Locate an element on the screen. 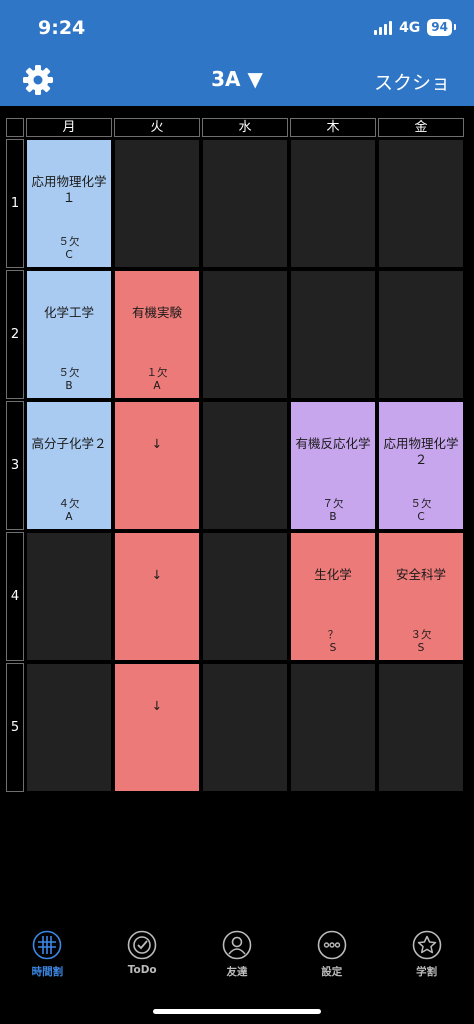 The image size is (474, 1024). class-cell: 応用物理化学１ ５欠 C is located at coordinates (69, 203).